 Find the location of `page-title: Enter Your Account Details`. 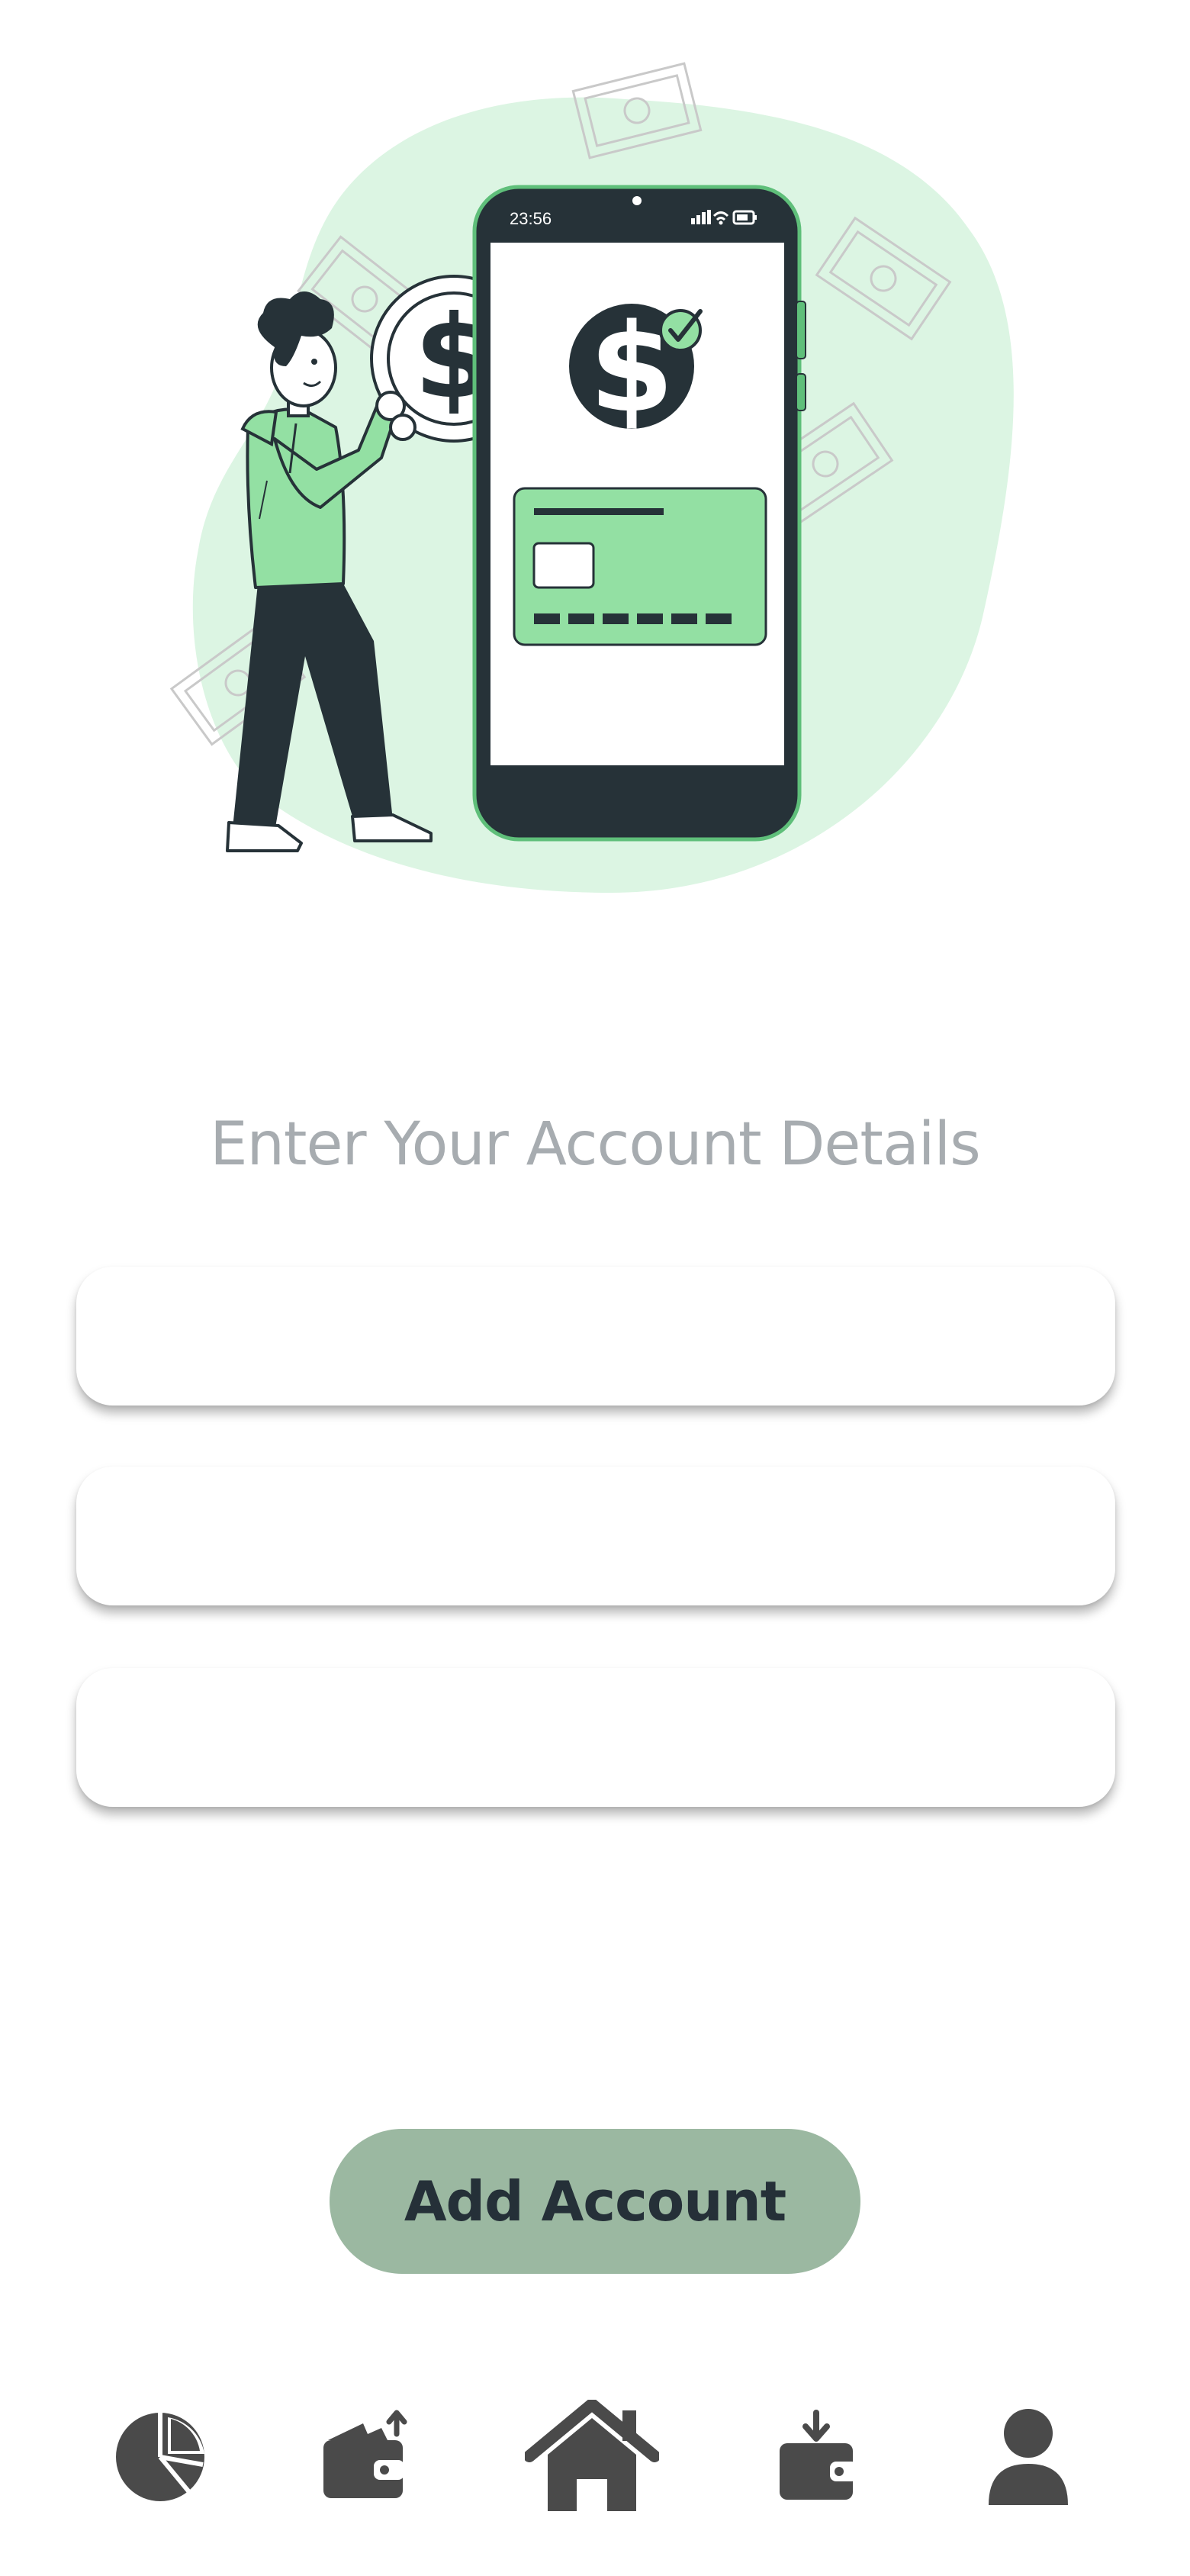

page-title: Enter Your Account Details is located at coordinates (595, 1144).